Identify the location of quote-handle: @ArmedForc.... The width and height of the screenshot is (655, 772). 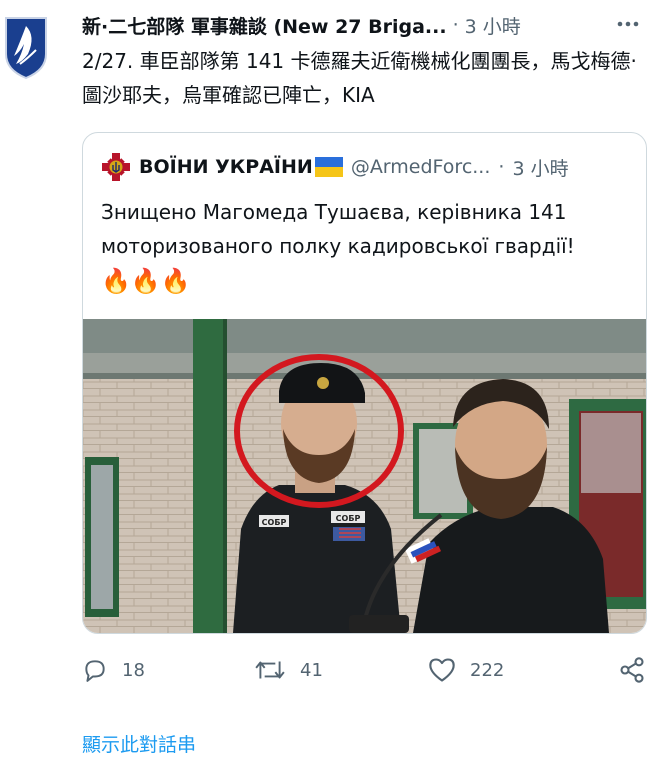
(420, 167).